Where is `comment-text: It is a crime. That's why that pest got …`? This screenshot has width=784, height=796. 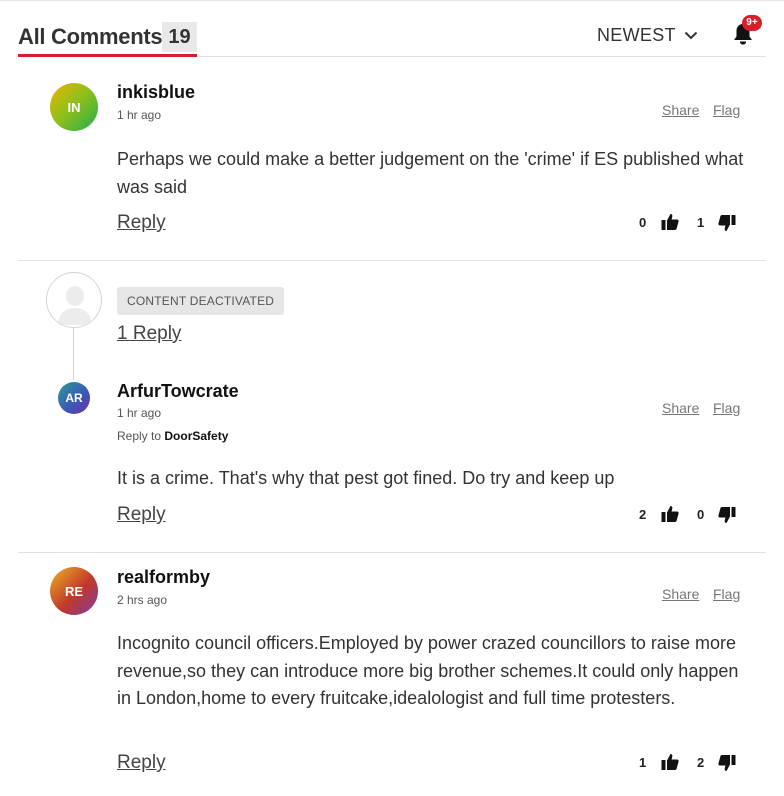
comment-text: It is a crime. That's why that pest got … is located at coordinates (366, 478).